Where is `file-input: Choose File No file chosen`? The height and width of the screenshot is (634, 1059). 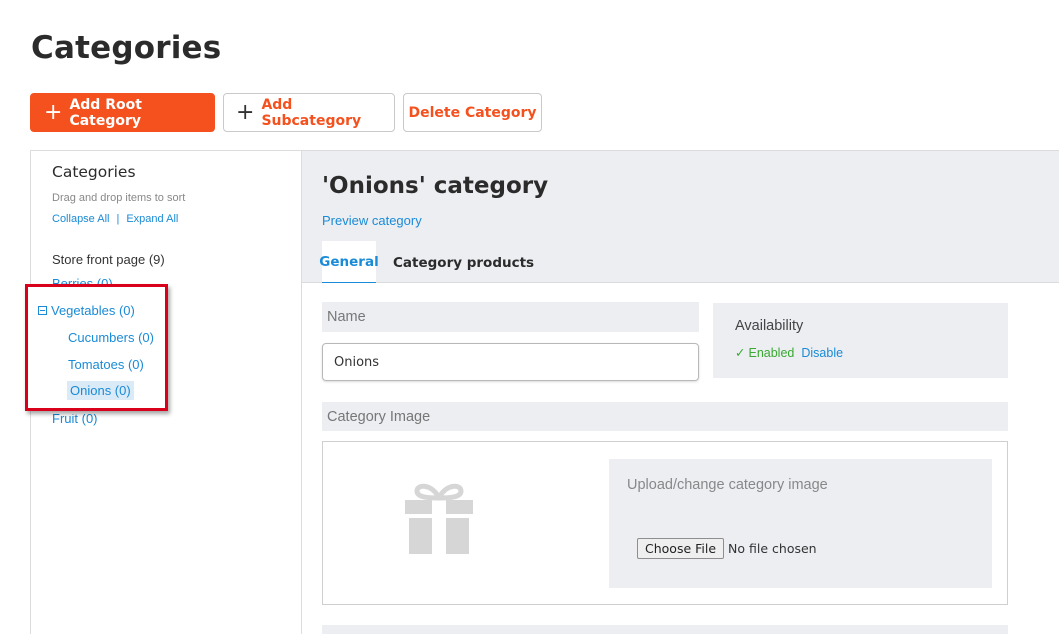
file-input: Choose File No file chosen is located at coordinates (727, 548).